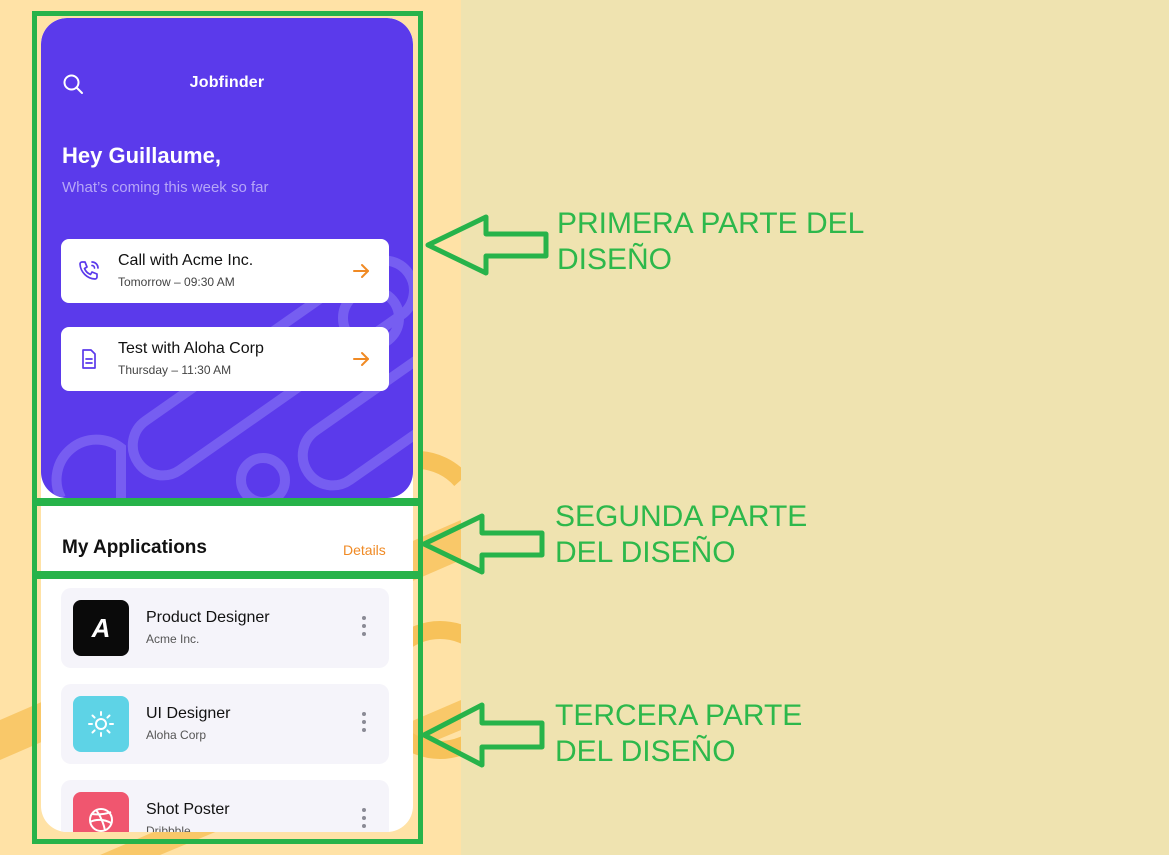 The image size is (1169, 855). Describe the element at coordinates (678, 734) in the screenshot. I see `annotation-label-third: TERCERA PARTE DEL DISEÑO` at that location.